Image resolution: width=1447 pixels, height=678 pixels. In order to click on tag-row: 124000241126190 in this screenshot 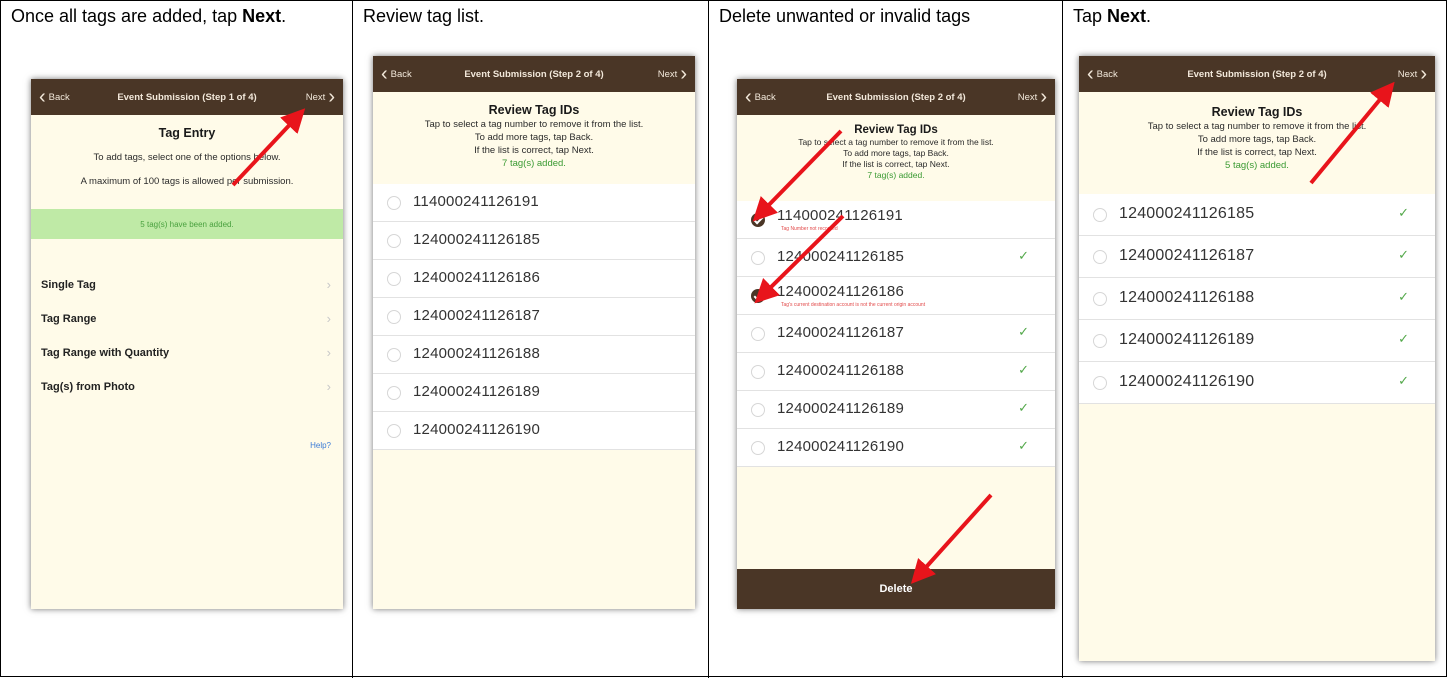, I will do `click(534, 431)`.